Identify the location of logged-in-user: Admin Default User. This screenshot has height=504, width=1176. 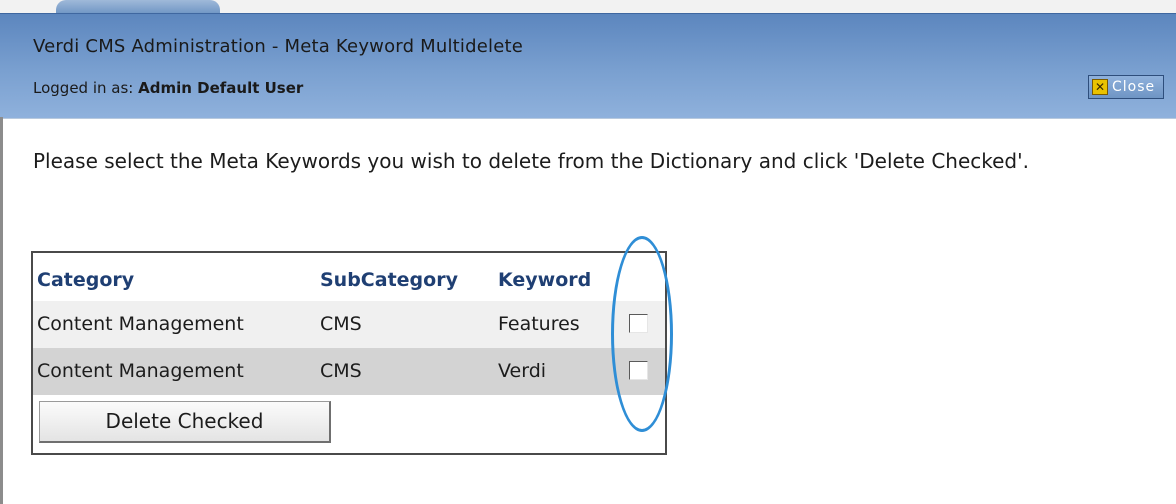
(221, 88).